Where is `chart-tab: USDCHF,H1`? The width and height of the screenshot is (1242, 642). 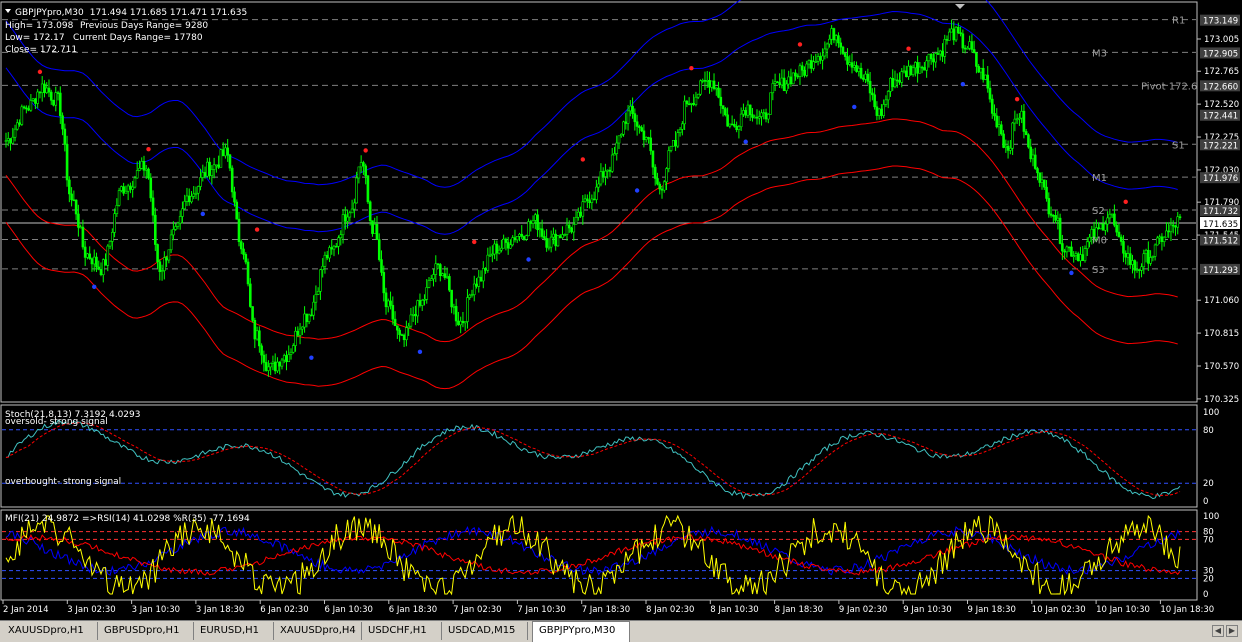 chart-tab: USDCHF,H1 is located at coordinates (402, 631).